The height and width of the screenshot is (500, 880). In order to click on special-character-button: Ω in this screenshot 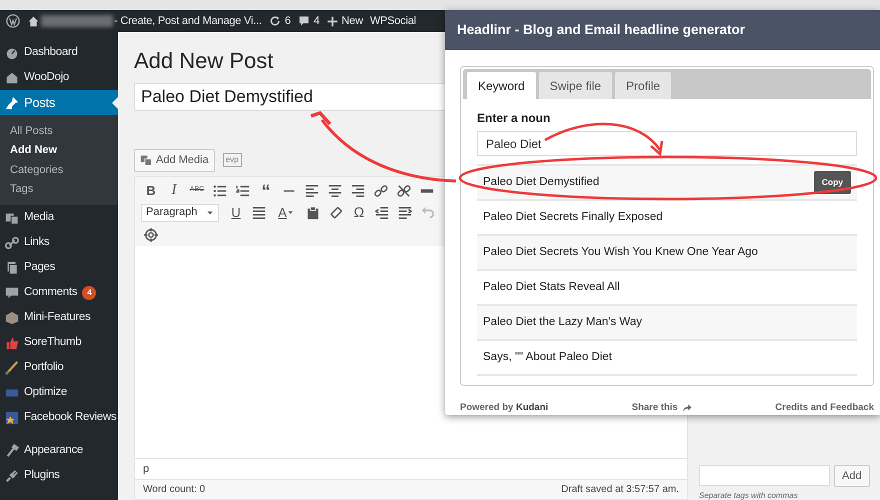, I will do `click(359, 212)`.